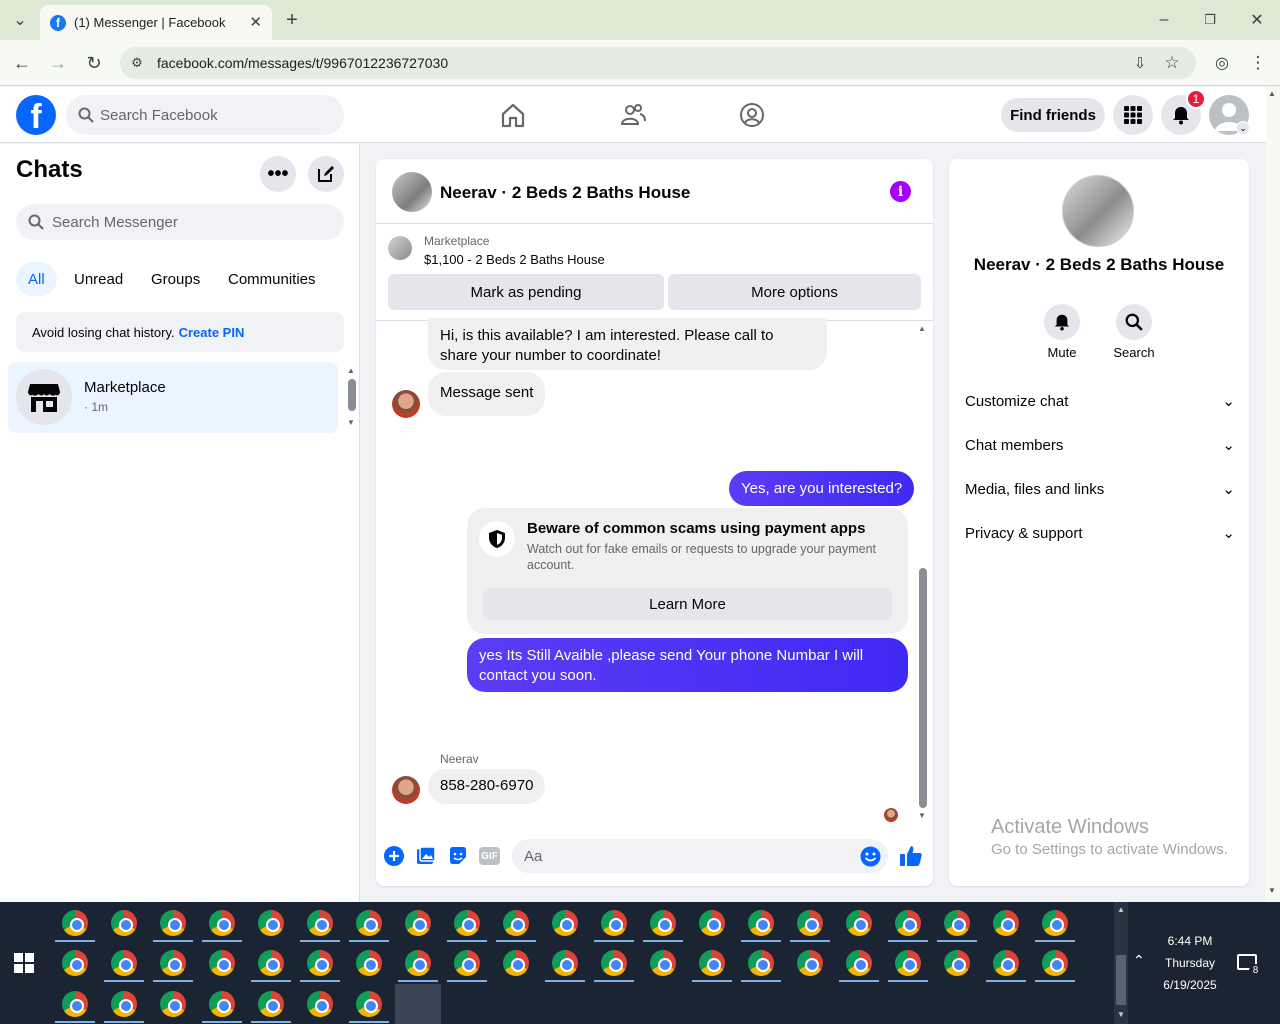 The height and width of the screenshot is (1024, 1280). I want to click on chrome-menu-icon: ⋮, so click(1258, 63).